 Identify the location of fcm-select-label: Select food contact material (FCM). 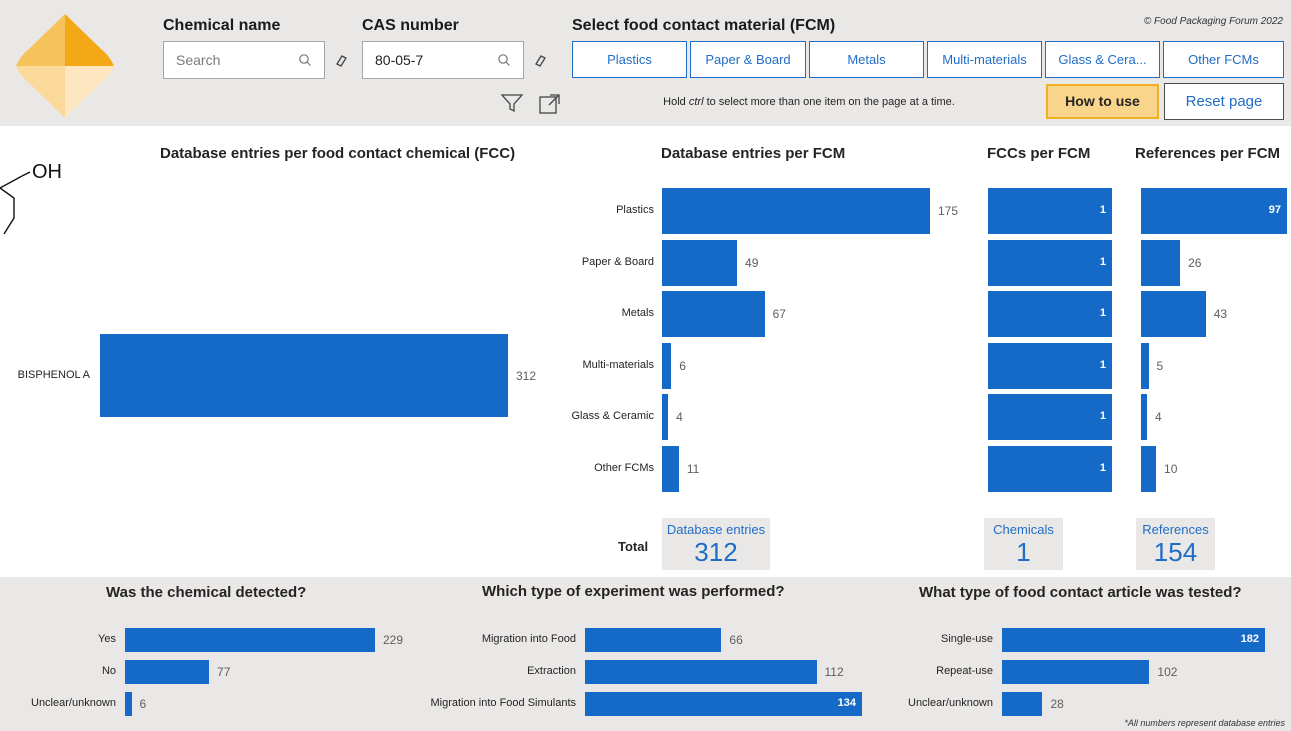
(704, 25).